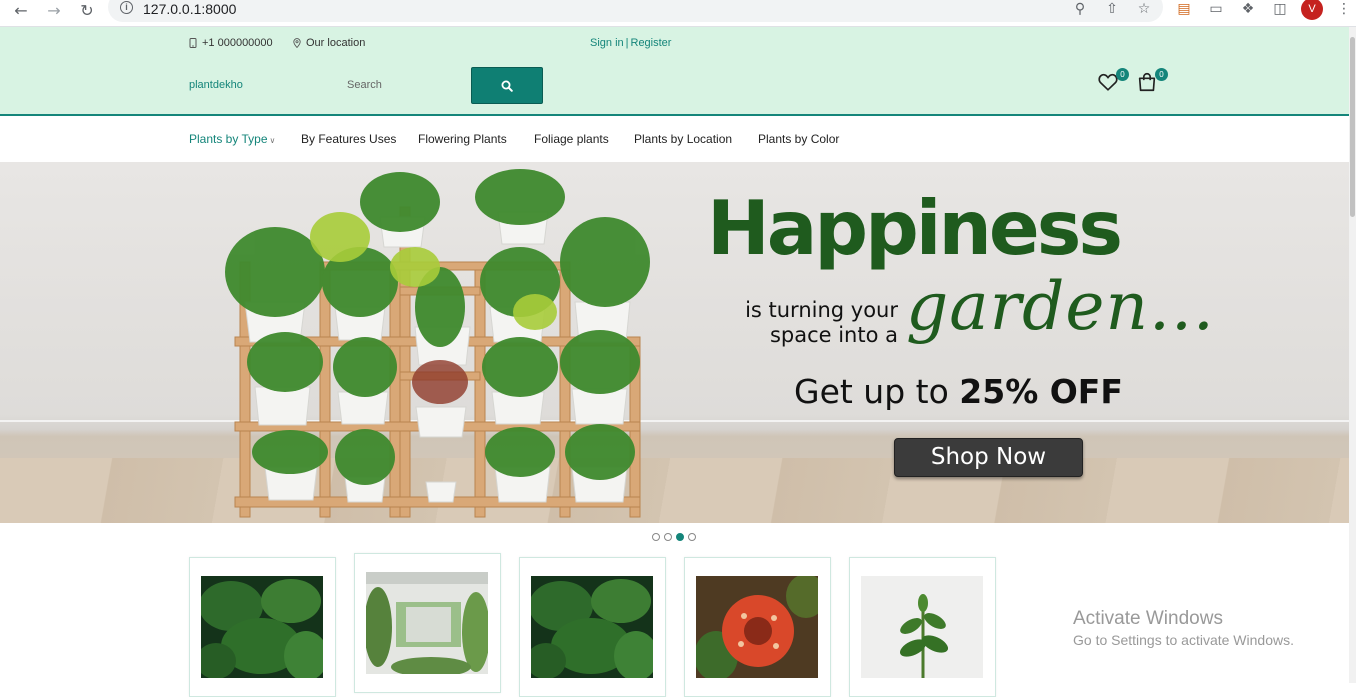 This screenshot has width=1356, height=697. I want to click on banner-tagline: is turning your space into a, so click(821, 322).